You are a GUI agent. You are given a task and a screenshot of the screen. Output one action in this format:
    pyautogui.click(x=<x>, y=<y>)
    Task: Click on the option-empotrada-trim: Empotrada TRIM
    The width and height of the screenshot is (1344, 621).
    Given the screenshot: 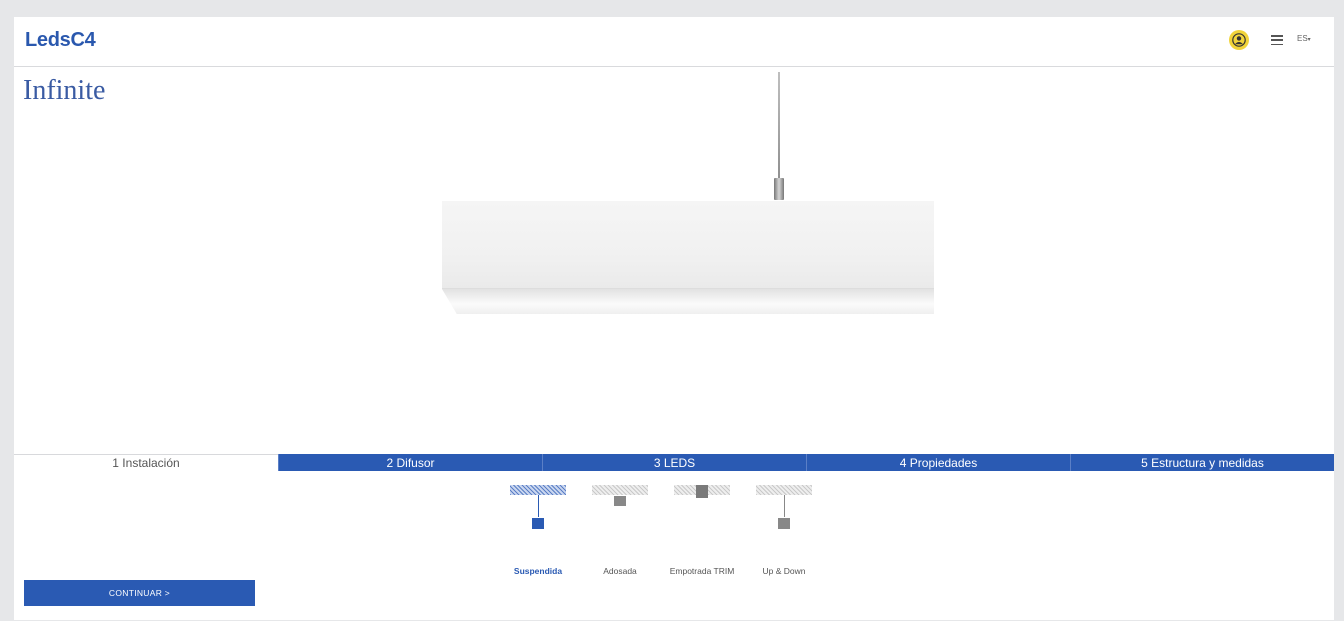 What is the action you would take?
    pyautogui.click(x=706, y=529)
    